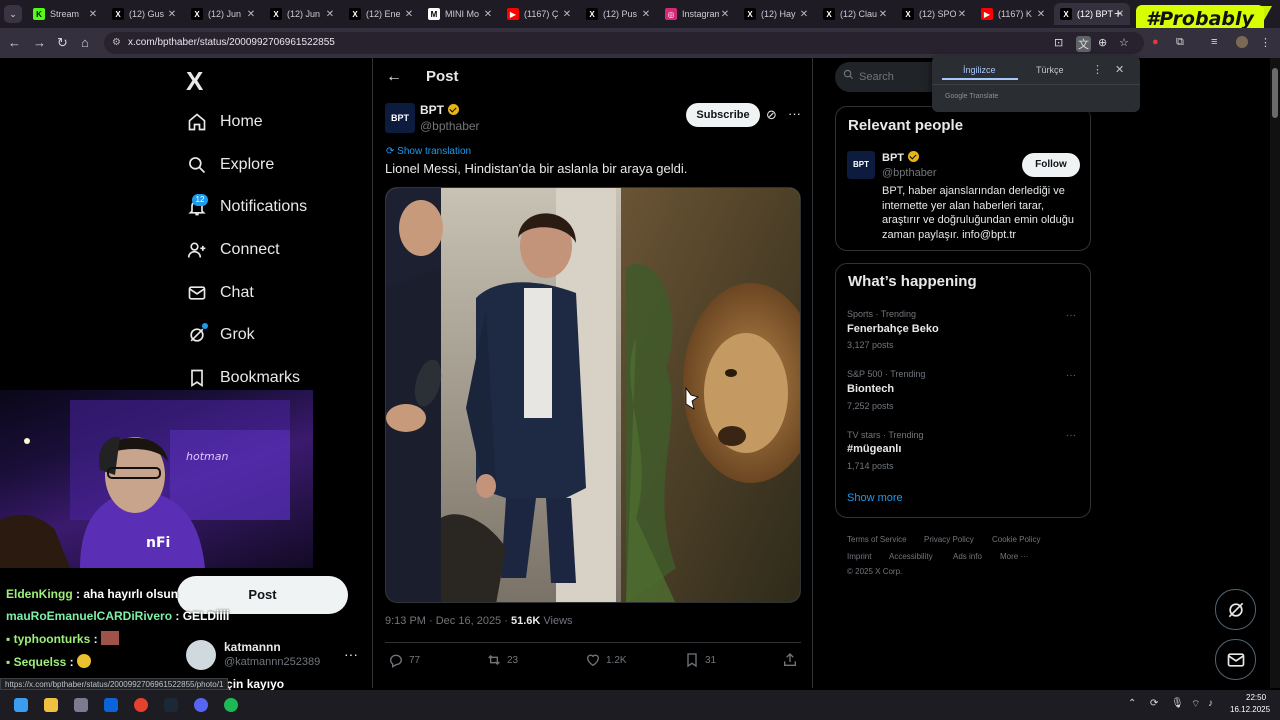  Describe the element at coordinates (1119, 69) in the screenshot. I see `close-icon: ✕` at that location.